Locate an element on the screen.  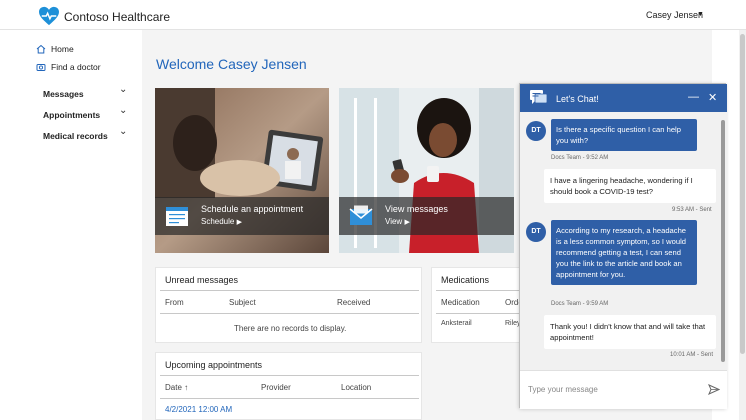
page-title: Welcome Casey Jensen is located at coordinates (231, 64).